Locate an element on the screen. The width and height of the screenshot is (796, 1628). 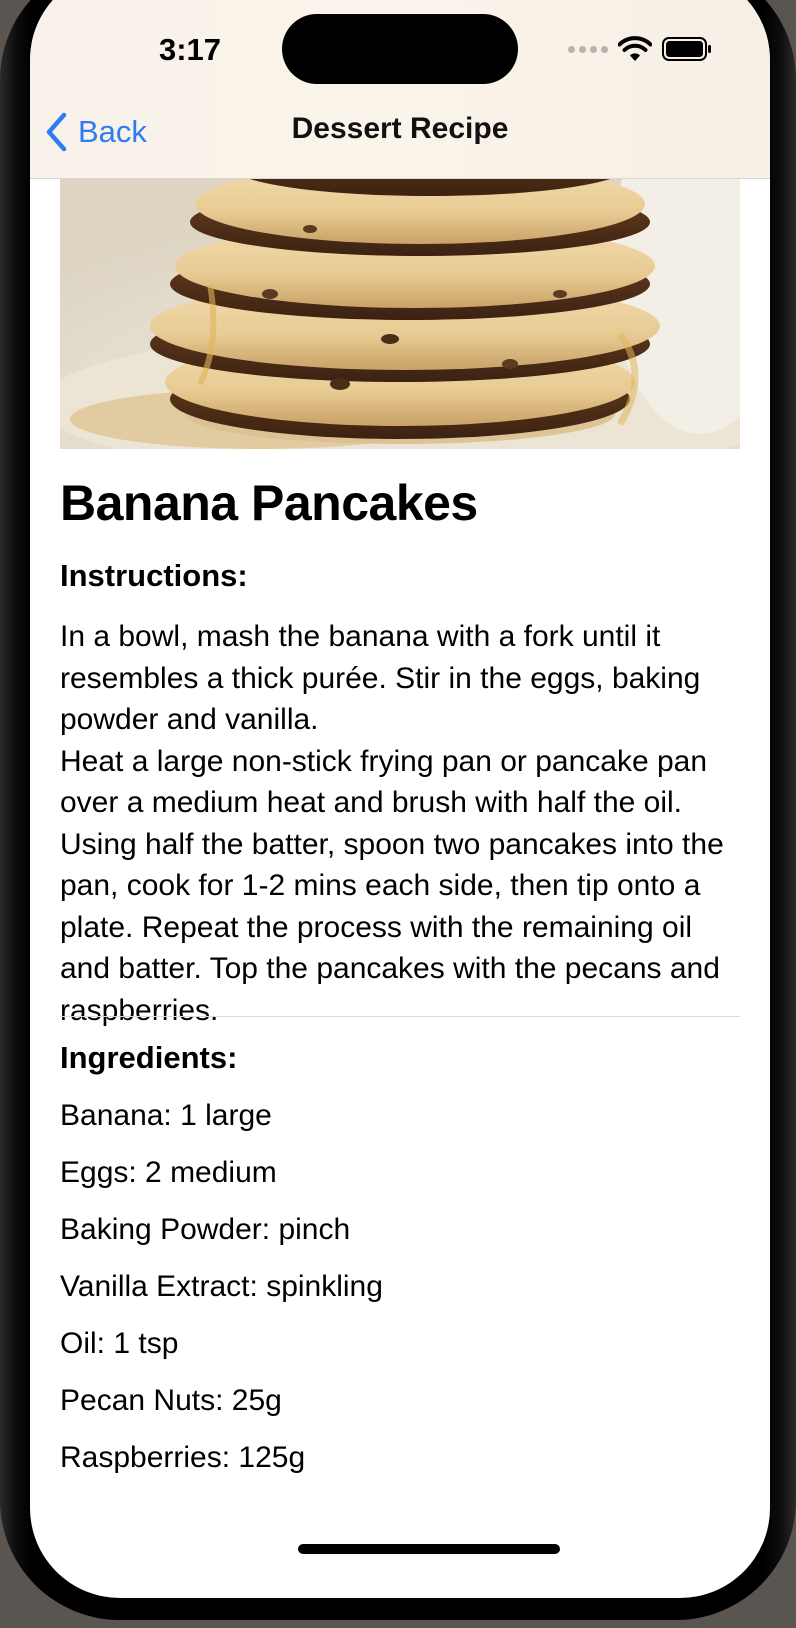
ingredient-item: Raspberries: 125g is located at coordinates (183, 1457).